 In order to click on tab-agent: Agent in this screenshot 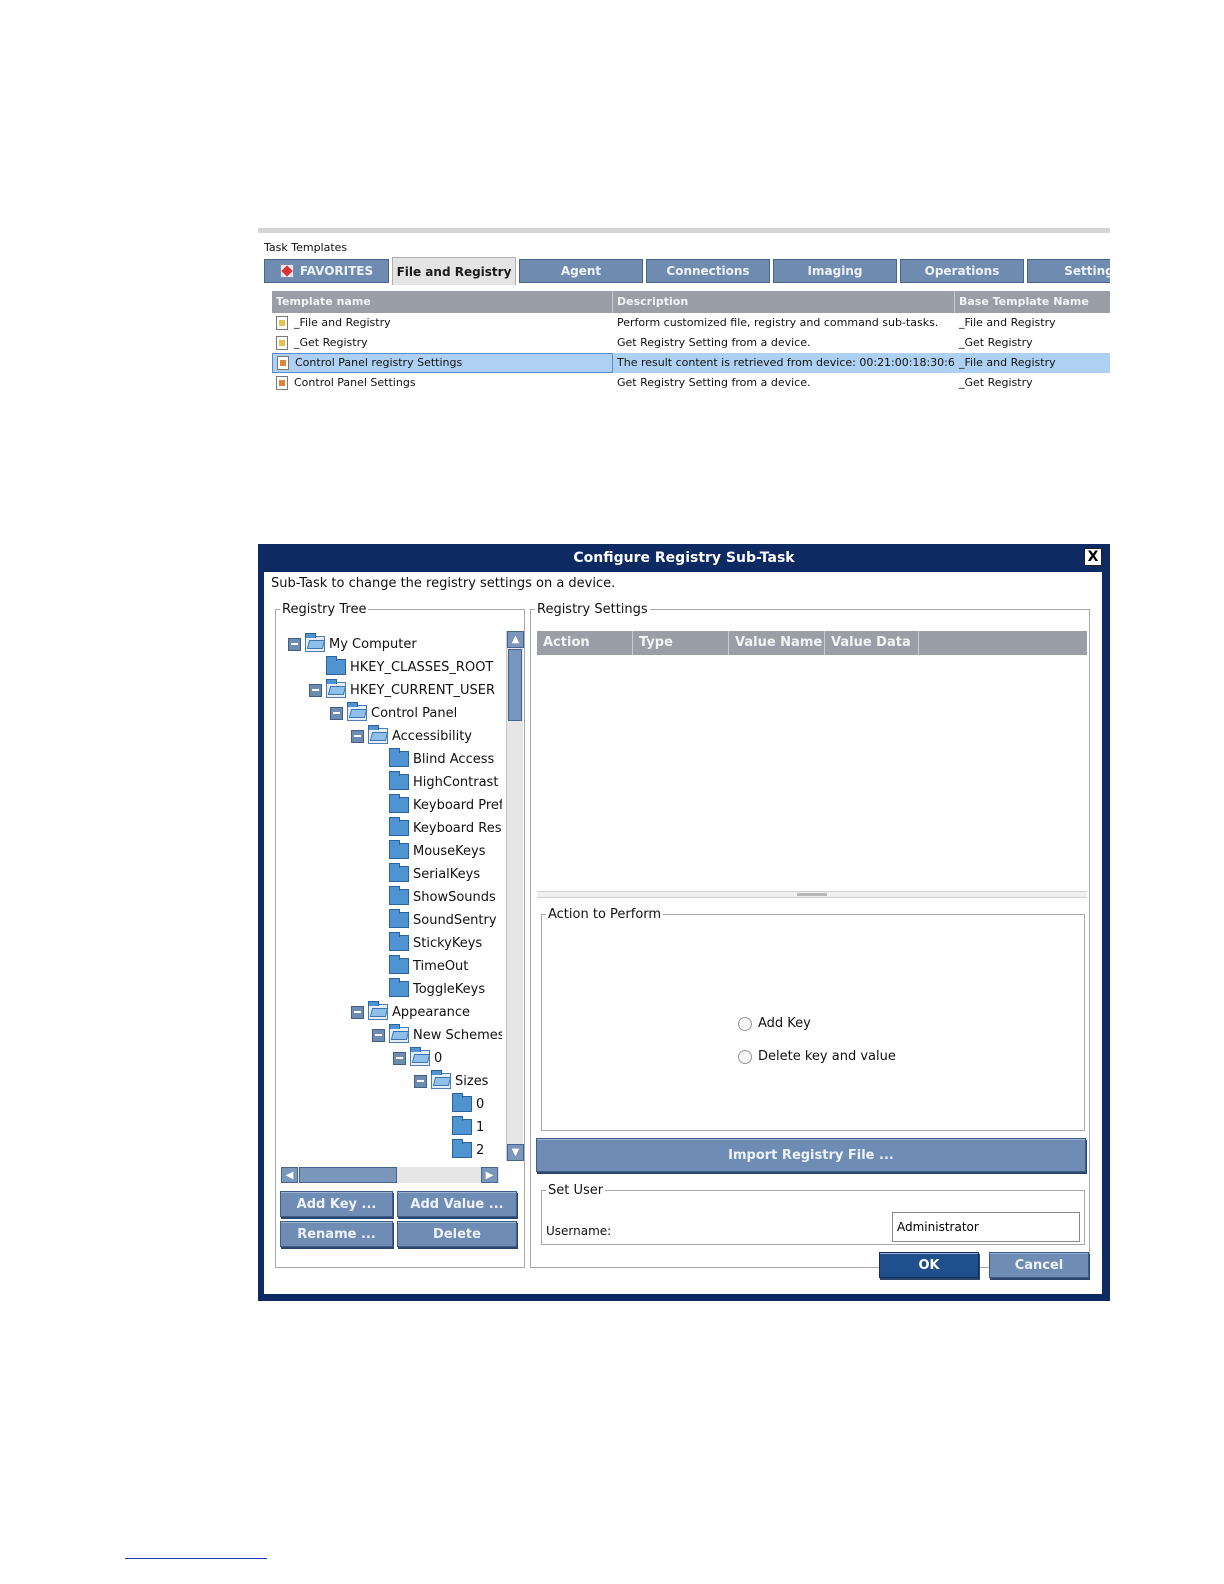, I will do `click(581, 271)`.